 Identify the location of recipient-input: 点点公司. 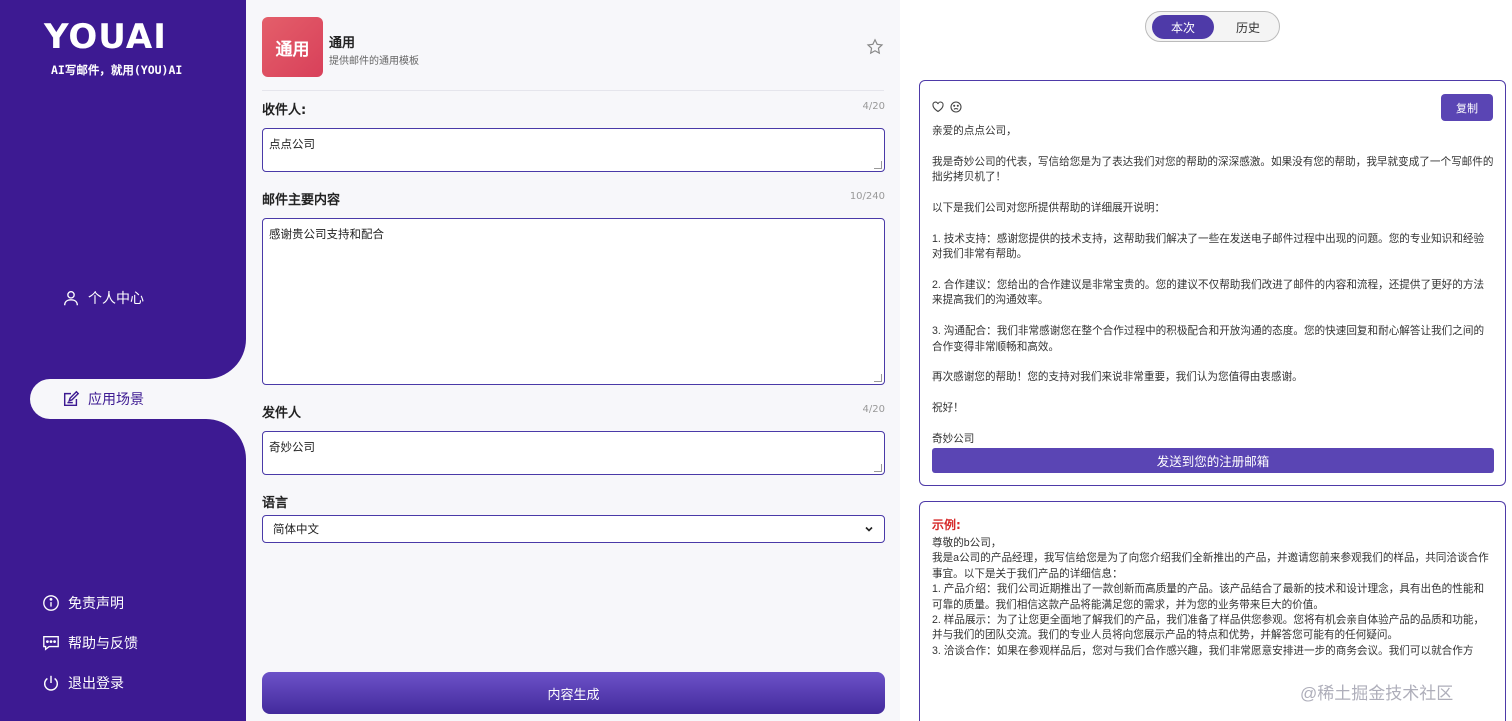
(573, 150).